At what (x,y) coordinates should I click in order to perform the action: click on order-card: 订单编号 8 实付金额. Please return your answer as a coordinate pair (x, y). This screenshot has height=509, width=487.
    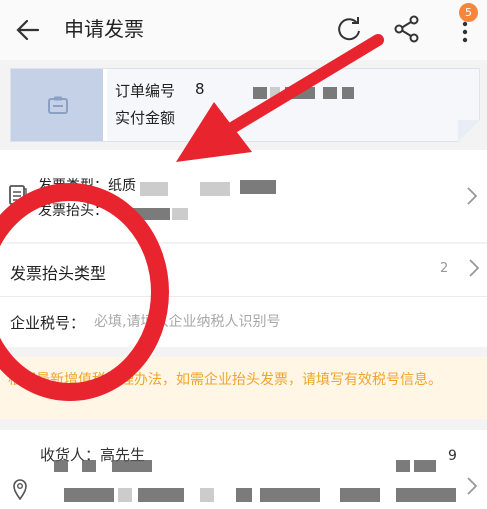
    Looking at the image, I should click on (245, 105).